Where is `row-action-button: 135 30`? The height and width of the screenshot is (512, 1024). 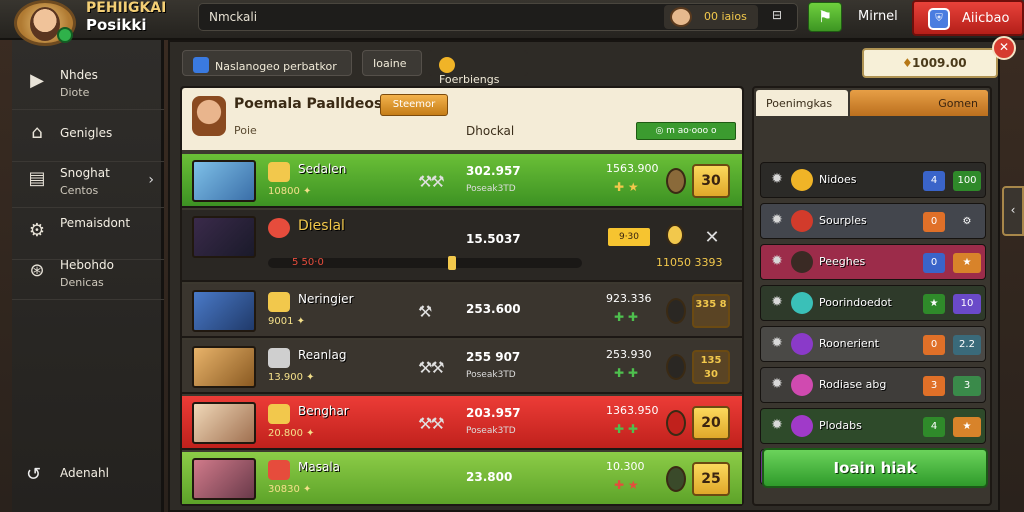 row-action-button: 135 30 is located at coordinates (711, 367).